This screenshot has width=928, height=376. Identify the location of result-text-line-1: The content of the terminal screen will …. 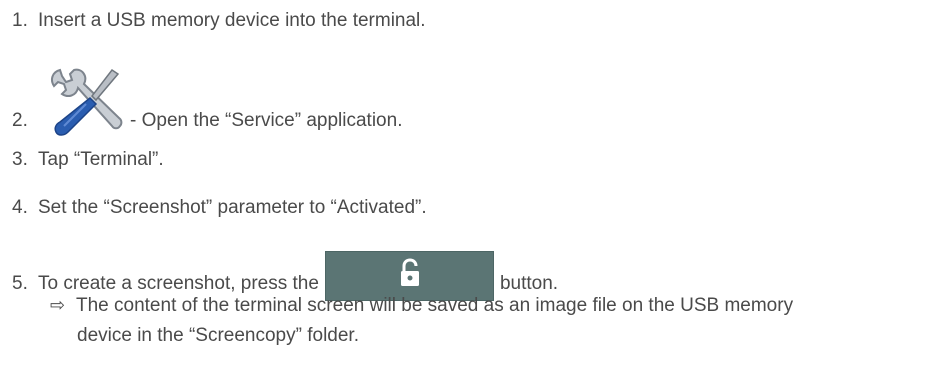
(435, 305).